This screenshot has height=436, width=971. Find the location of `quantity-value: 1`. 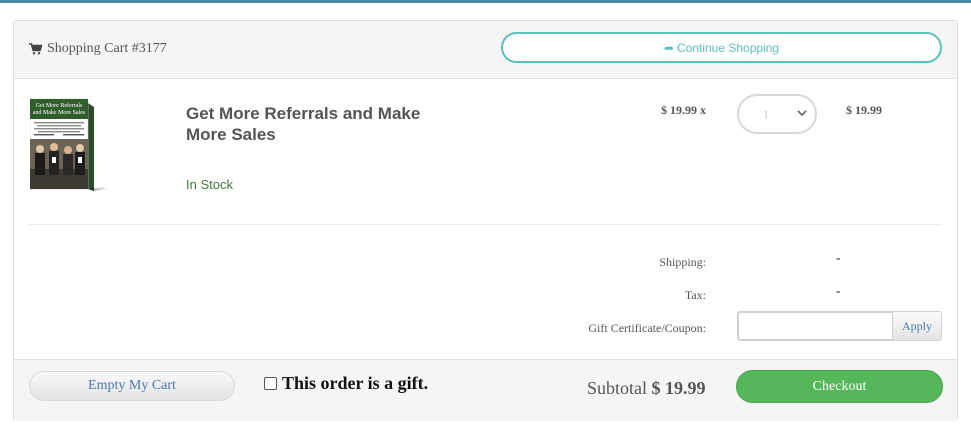

quantity-value: 1 is located at coordinates (766, 113).